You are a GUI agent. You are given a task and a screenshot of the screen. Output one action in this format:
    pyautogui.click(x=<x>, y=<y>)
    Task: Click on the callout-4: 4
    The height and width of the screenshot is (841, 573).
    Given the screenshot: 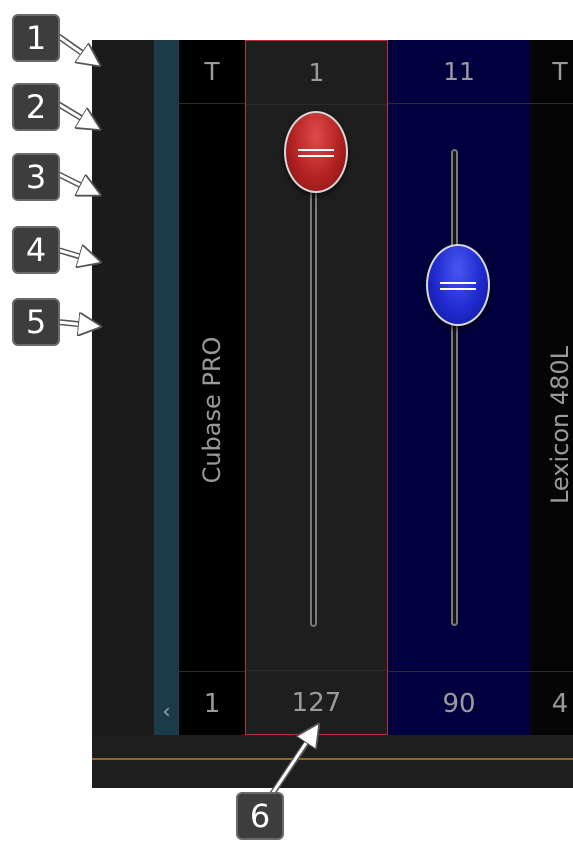 What is the action you would take?
    pyautogui.click(x=36, y=250)
    